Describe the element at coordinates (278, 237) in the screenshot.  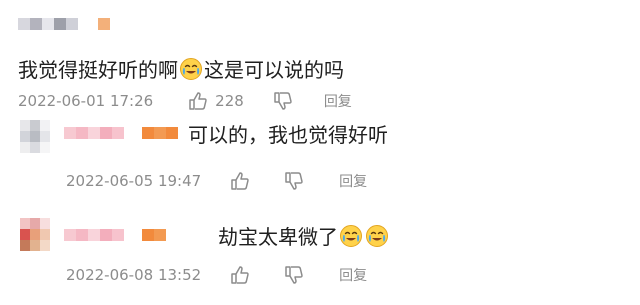
I see `reply-text-part: 劫宝太卑微了` at that location.